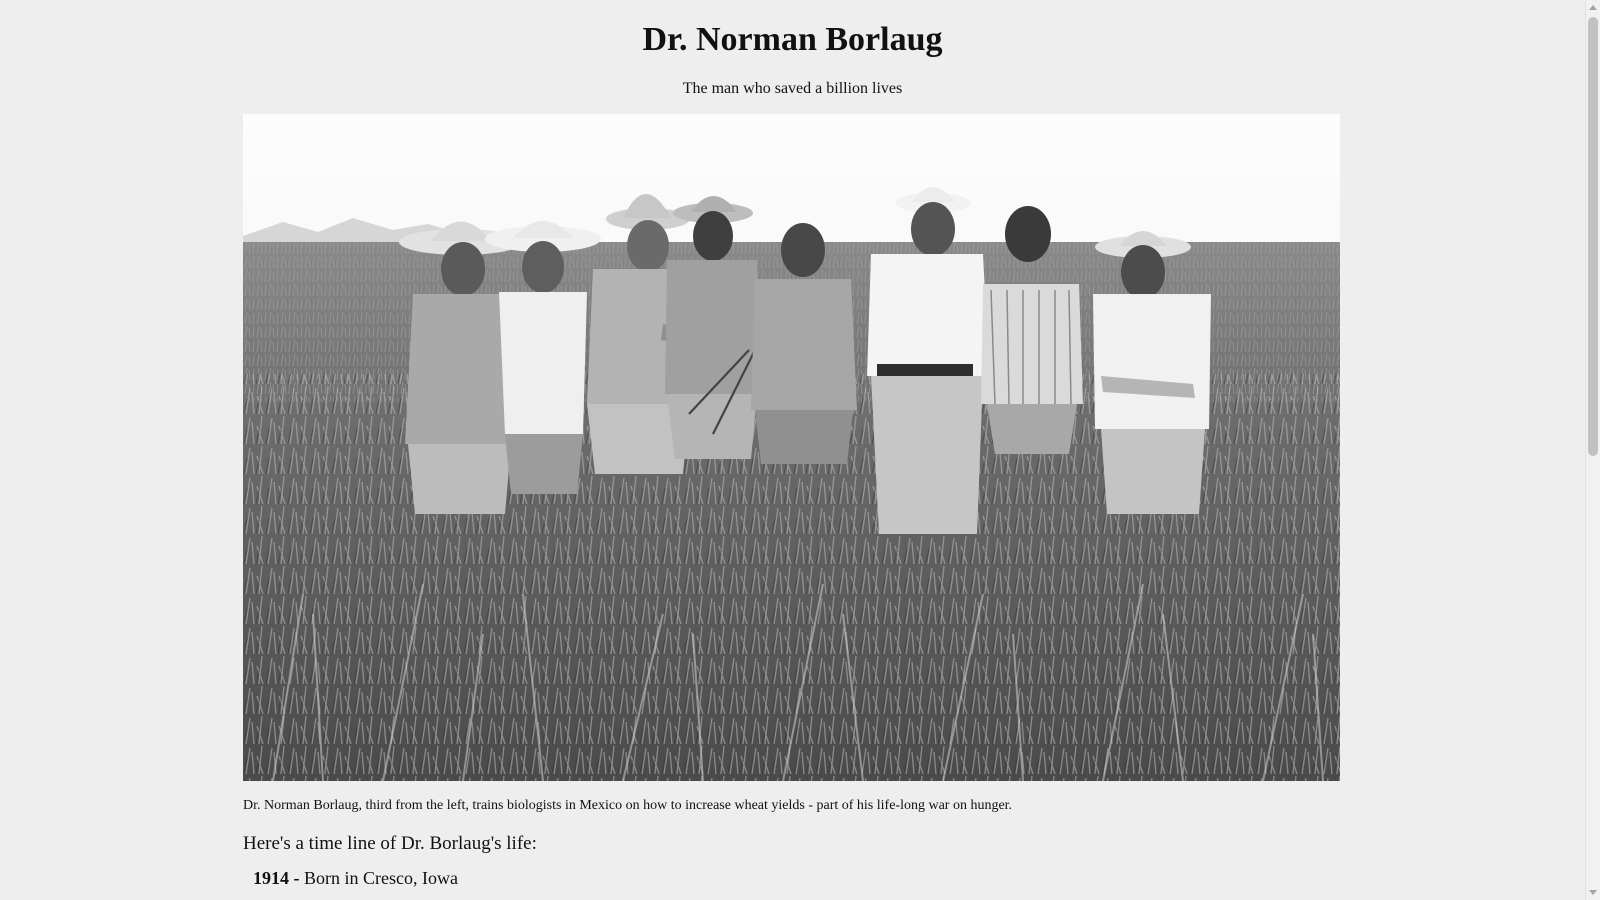 The image size is (1600, 900). What do you see at coordinates (276, 878) in the screenshot?
I see `timeline-year: 1914 -` at bounding box center [276, 878].